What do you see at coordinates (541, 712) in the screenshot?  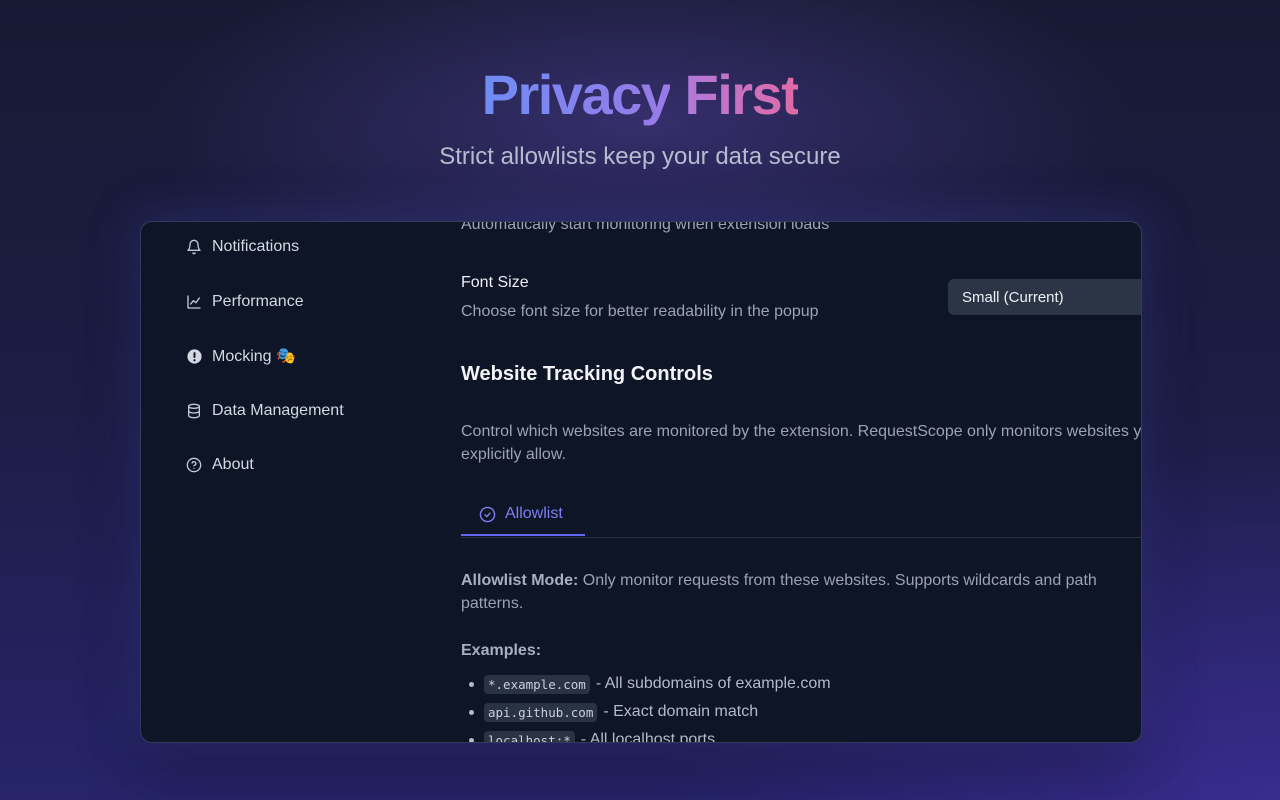 I see `example-code: api.github.com` at bounding box center [541, 712].